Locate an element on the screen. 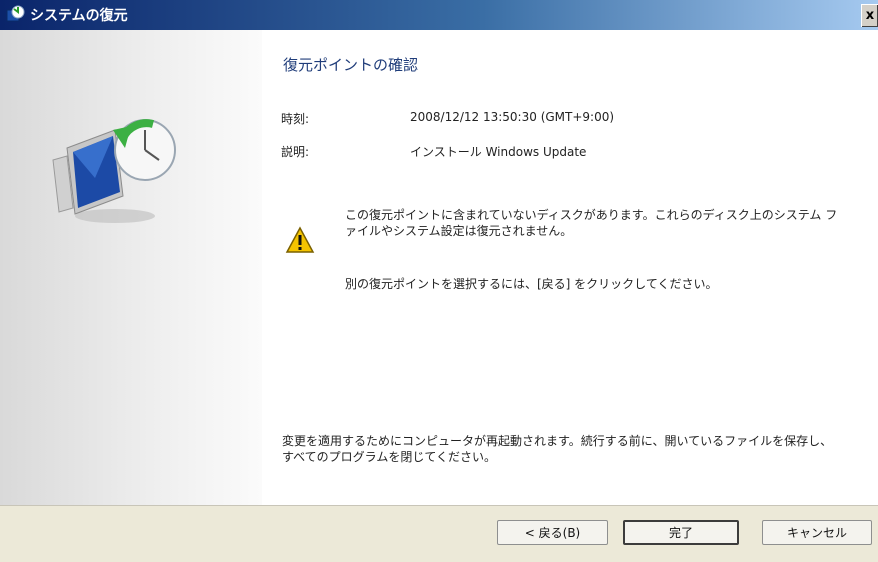 This screenshot has height=562, width=878. cancel-button: キャンセル is located at coordinates (817, 532).